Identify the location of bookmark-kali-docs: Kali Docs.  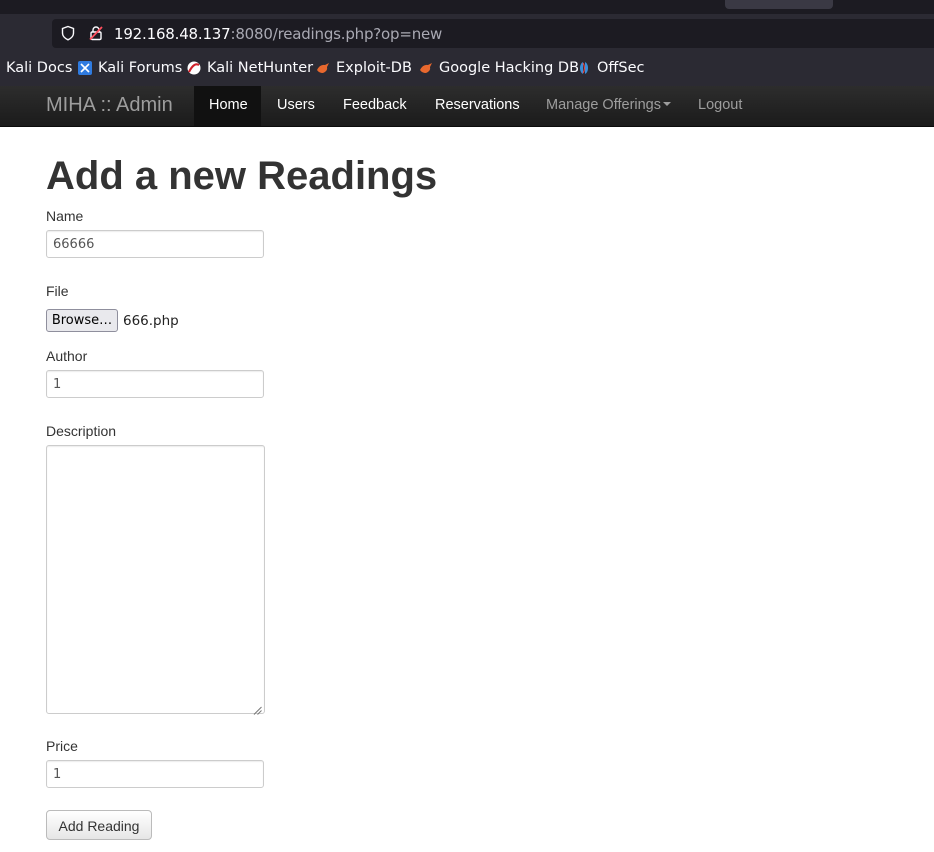
(39, 68).